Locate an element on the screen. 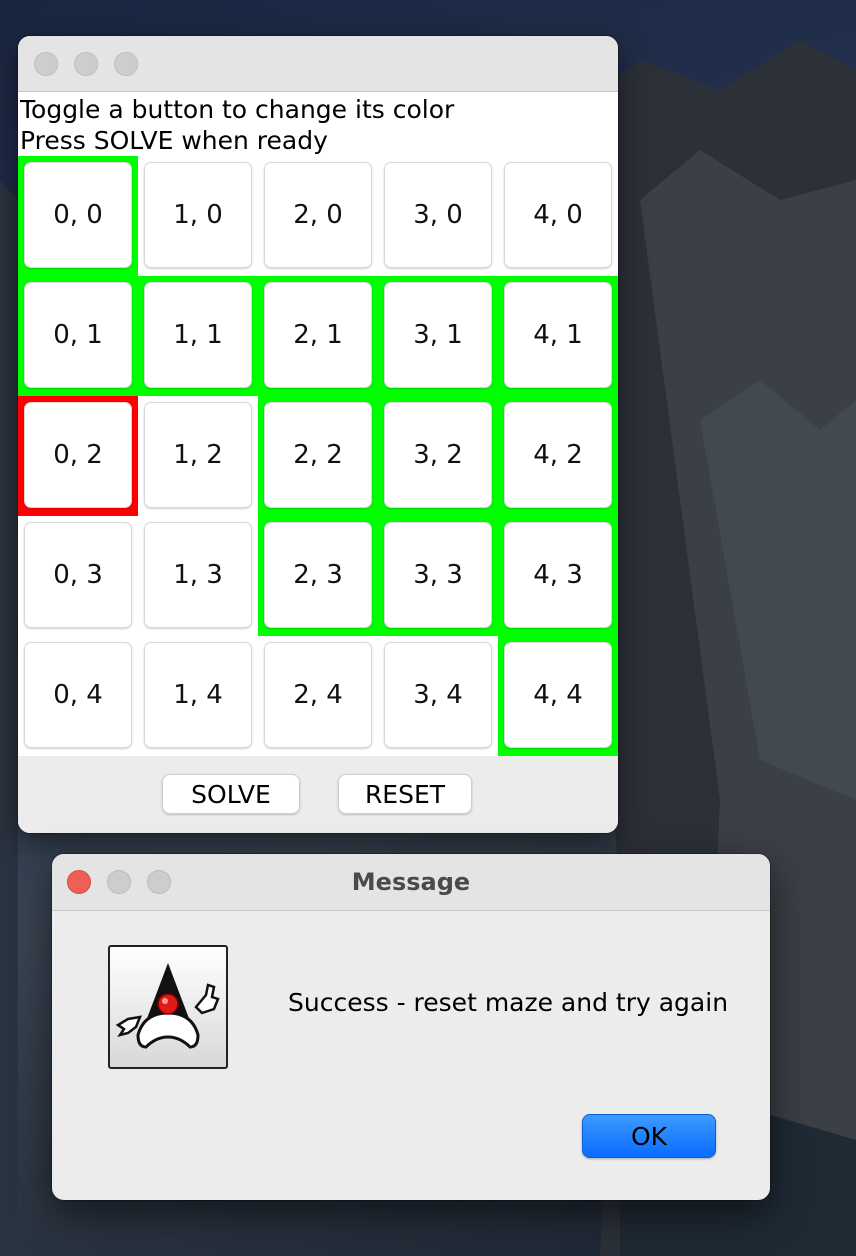 The height and width of the screenshot is (1256, 856). maze-footer: SOLVE RESET is located at coordinates (318, 794).